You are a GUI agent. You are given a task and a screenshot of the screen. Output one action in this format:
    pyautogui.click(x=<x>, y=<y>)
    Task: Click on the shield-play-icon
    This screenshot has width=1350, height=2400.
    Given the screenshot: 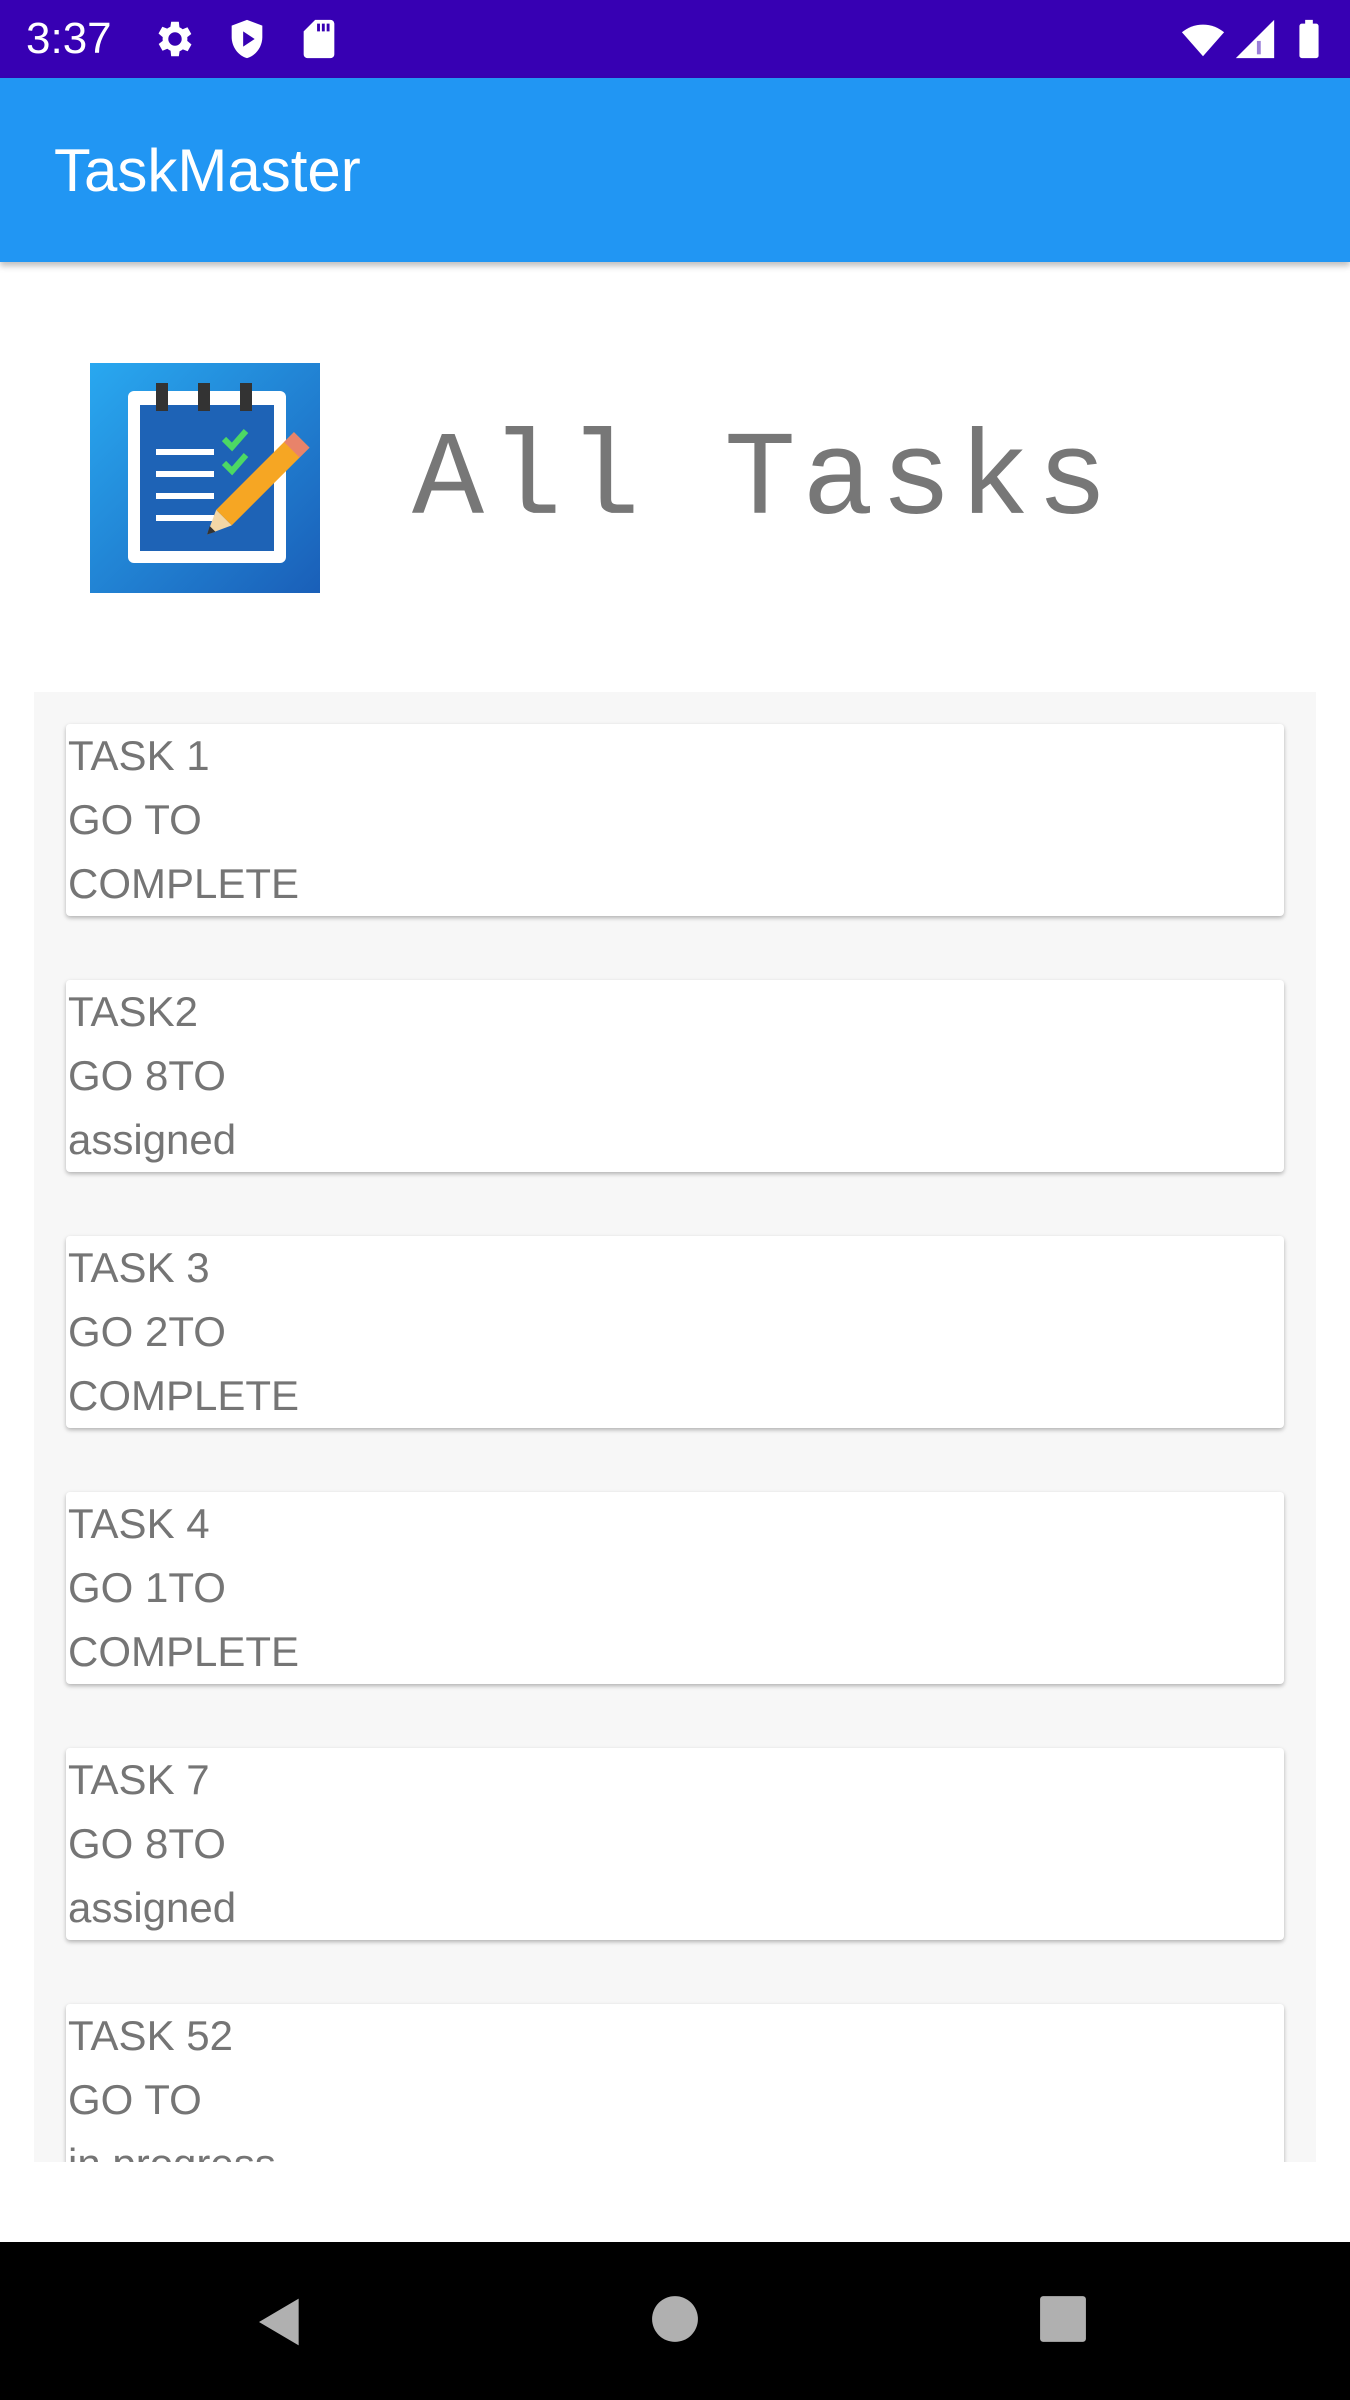 What is the action you would take?
    pyautogui.click(x=247, y=39)
    